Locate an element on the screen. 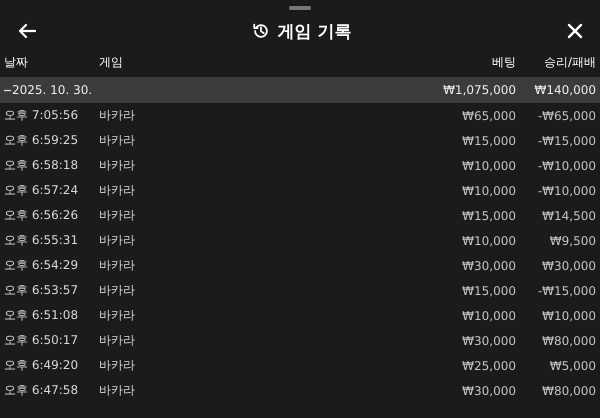  column-header: 날짜 is located at coordinates (16, 62).